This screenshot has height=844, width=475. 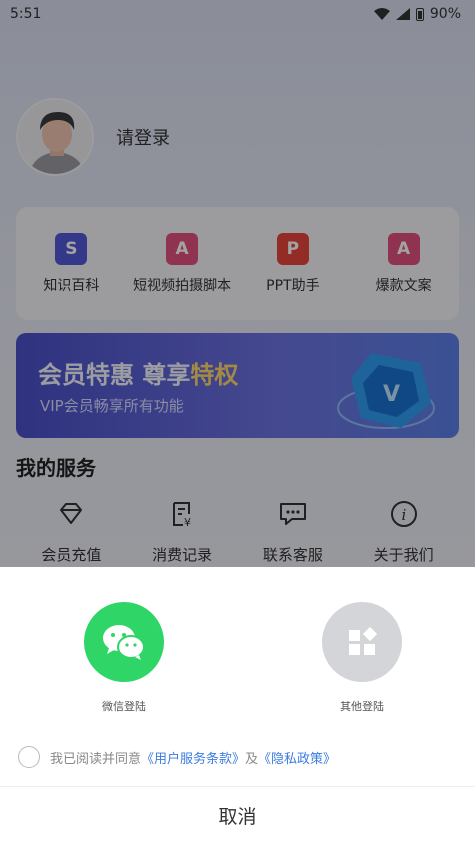 I want to click on wechat-login-button, so click(x=124, y=642).